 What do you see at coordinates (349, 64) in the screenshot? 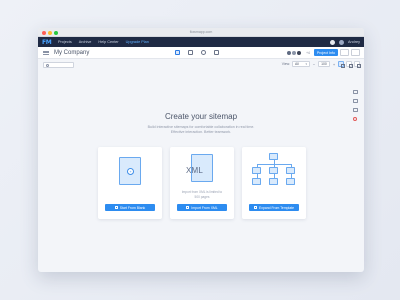
I see `list-view-icon` at bounding box center [349, 64].